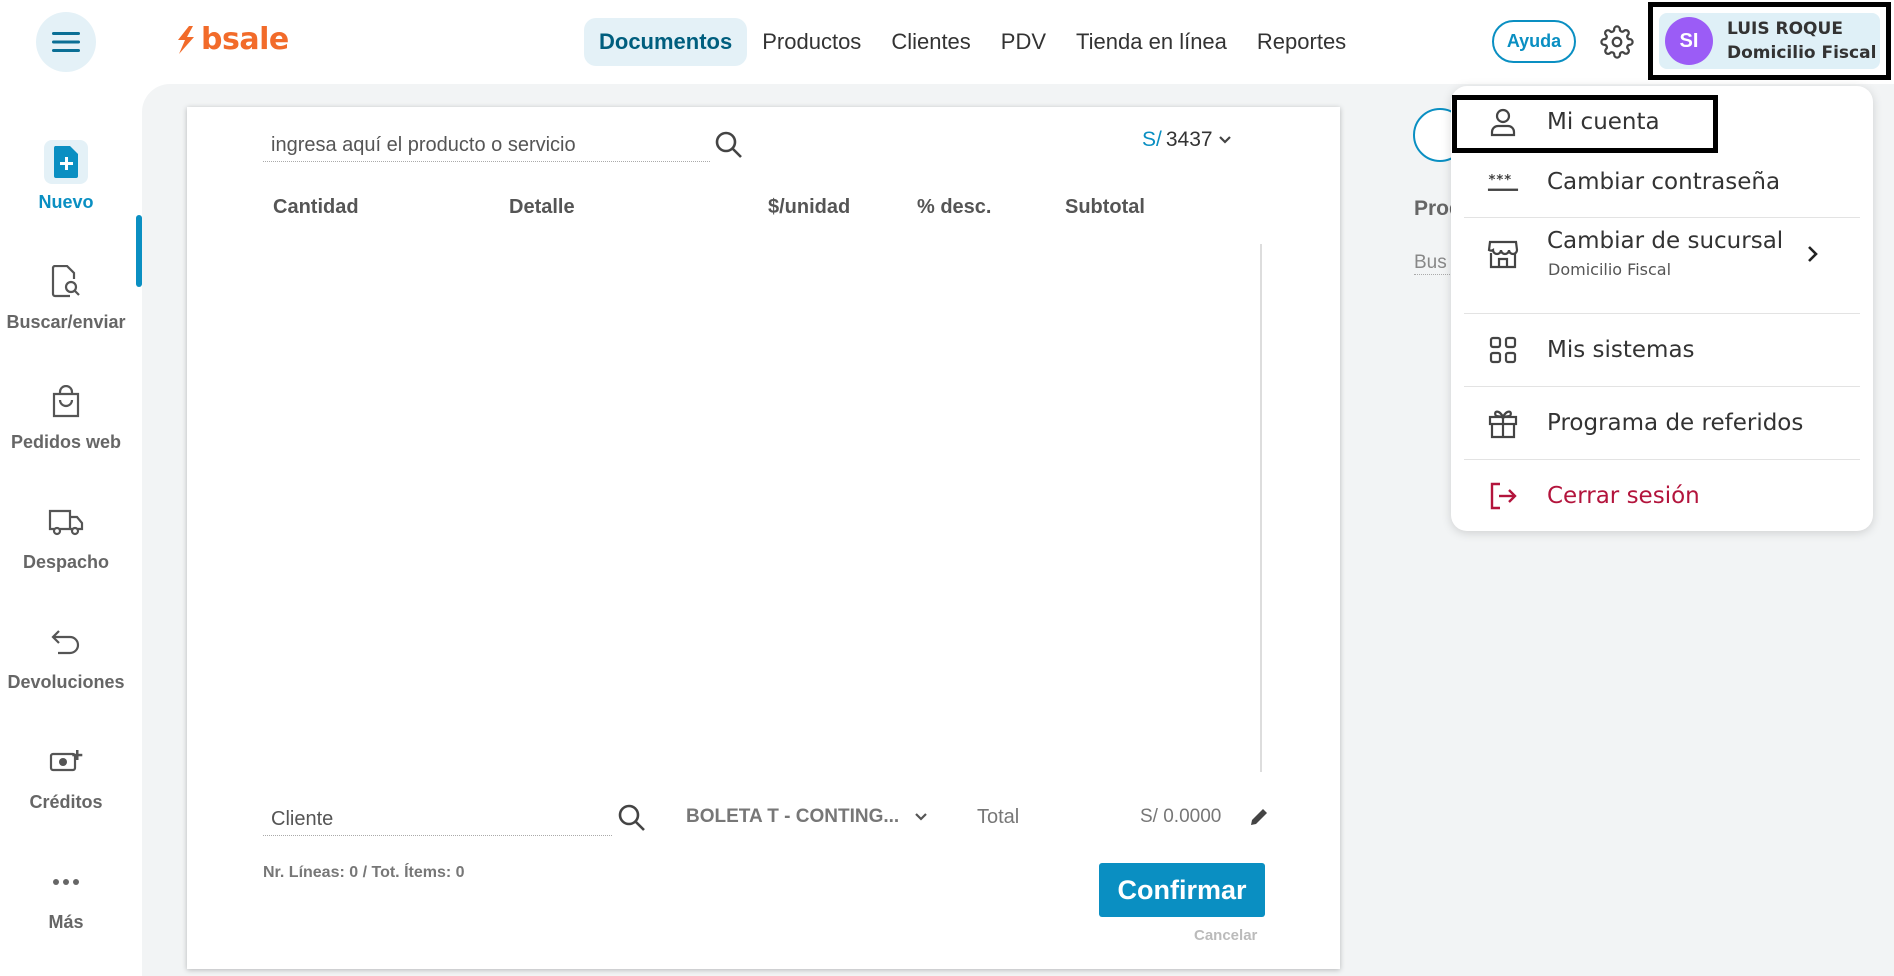  I want to click on grid-icon, so click(1503, 350).